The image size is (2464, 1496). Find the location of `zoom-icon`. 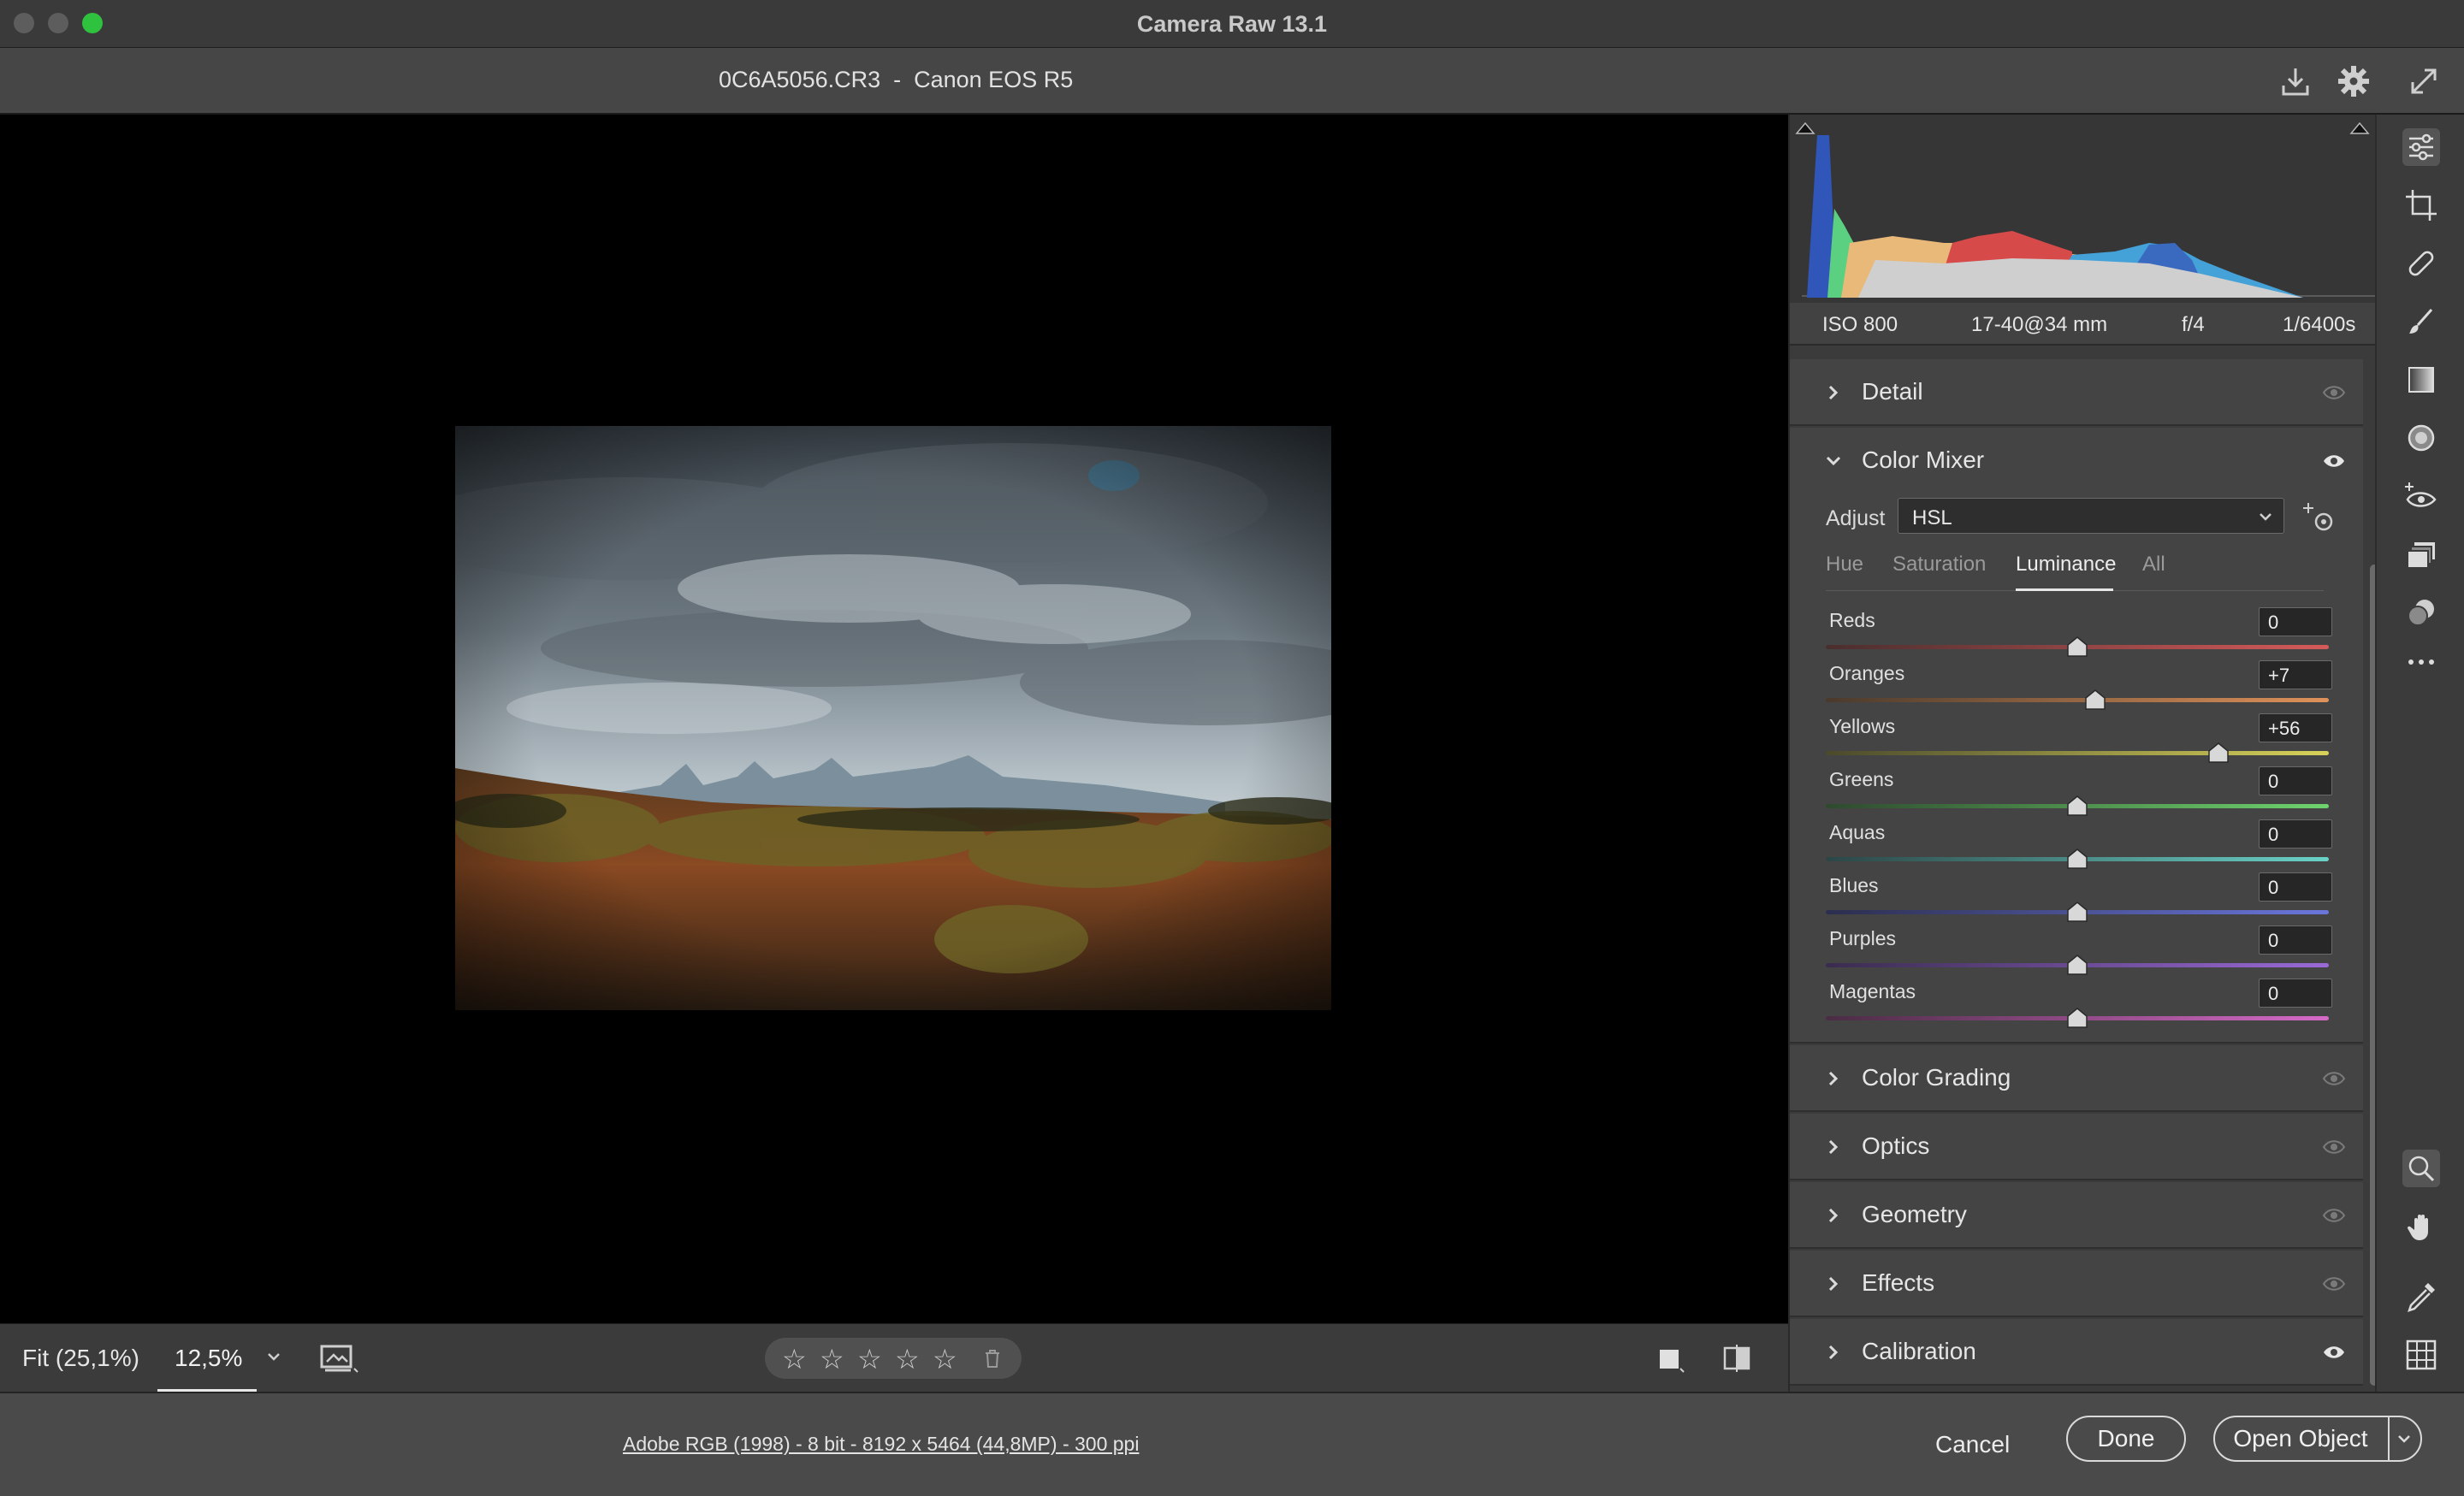

zoom-icon is located at coordinates (2421, 1168).